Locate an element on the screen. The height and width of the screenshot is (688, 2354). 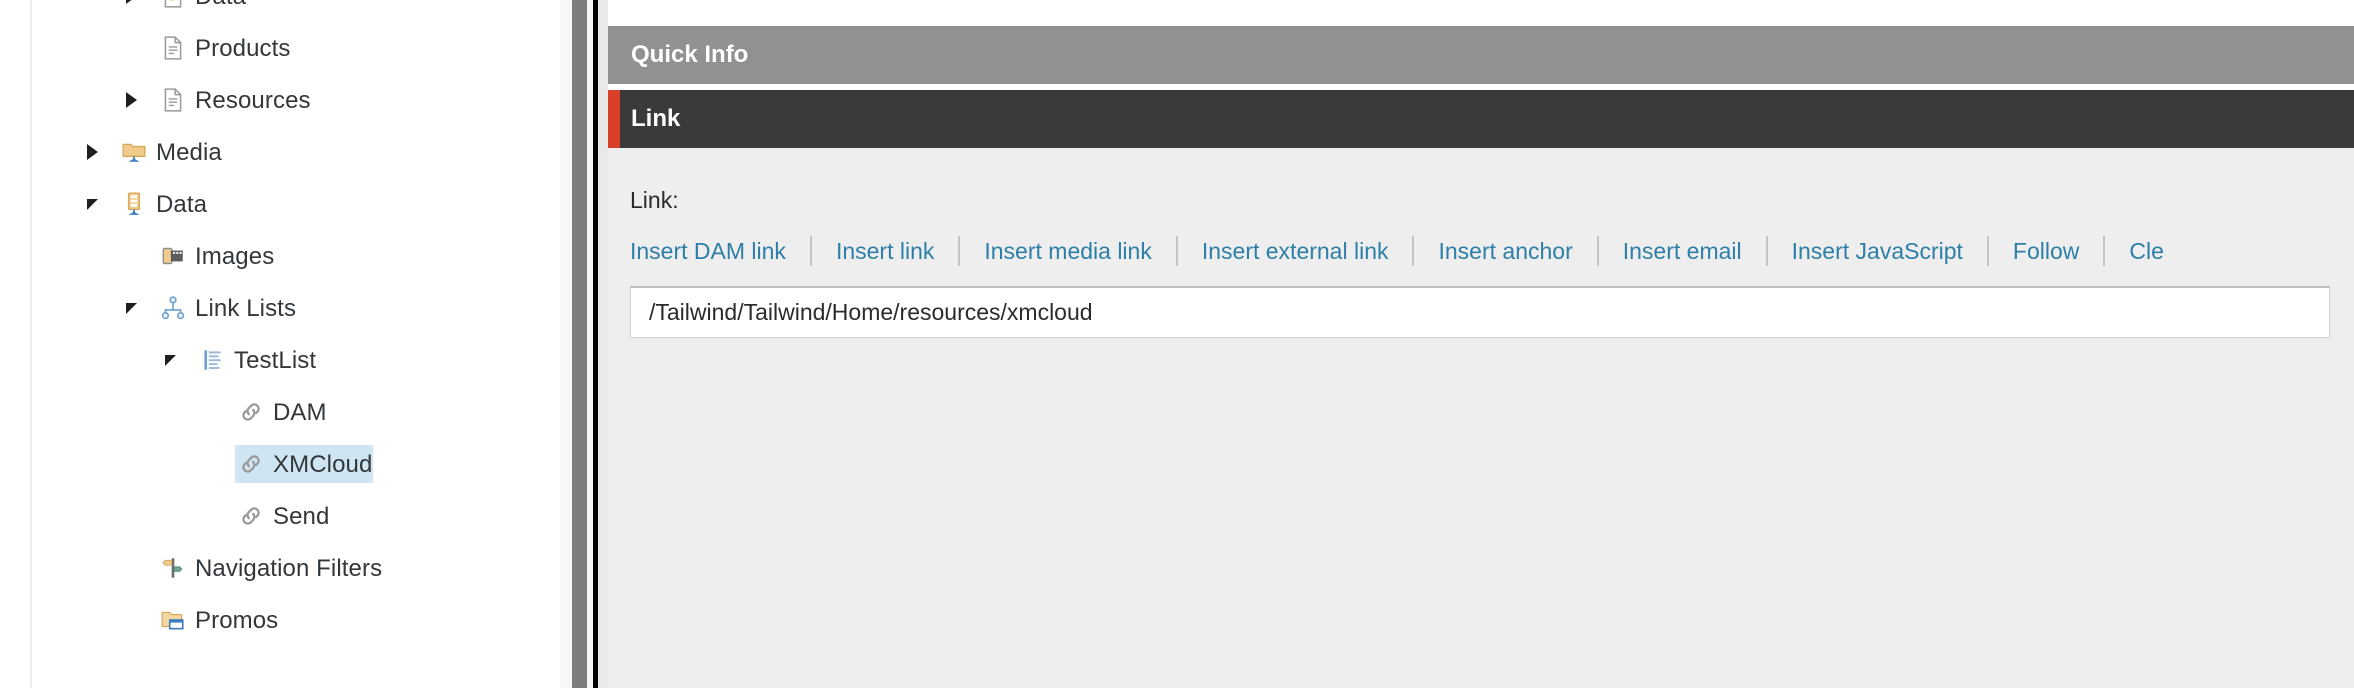
panel-splitter-pad is located at coordinates (603, 344).